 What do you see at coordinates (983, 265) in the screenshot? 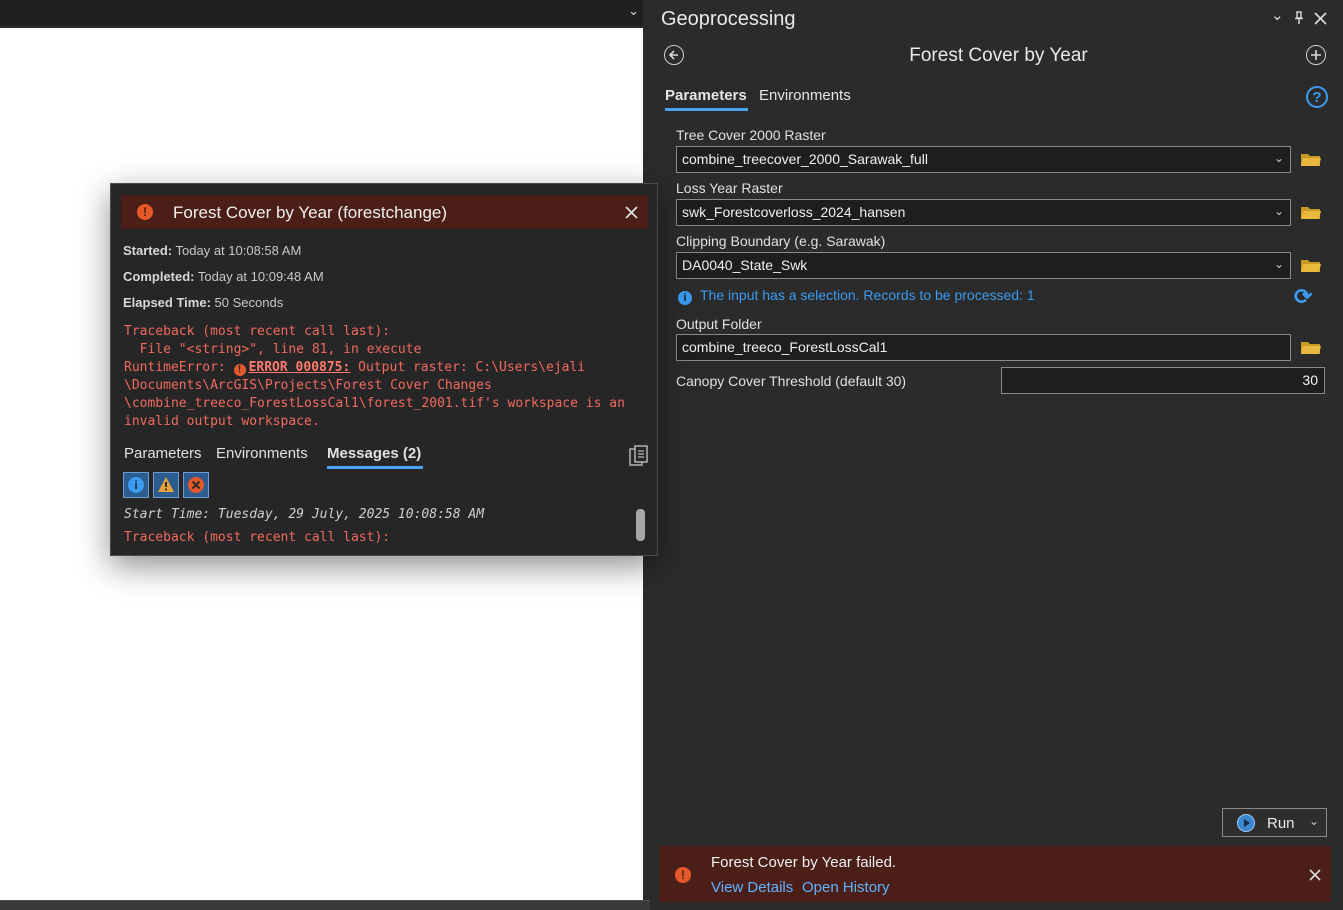
I see `clipping-boundary-combo: DA0040_State_Swk ⌄` at bounding box center [983, 265].